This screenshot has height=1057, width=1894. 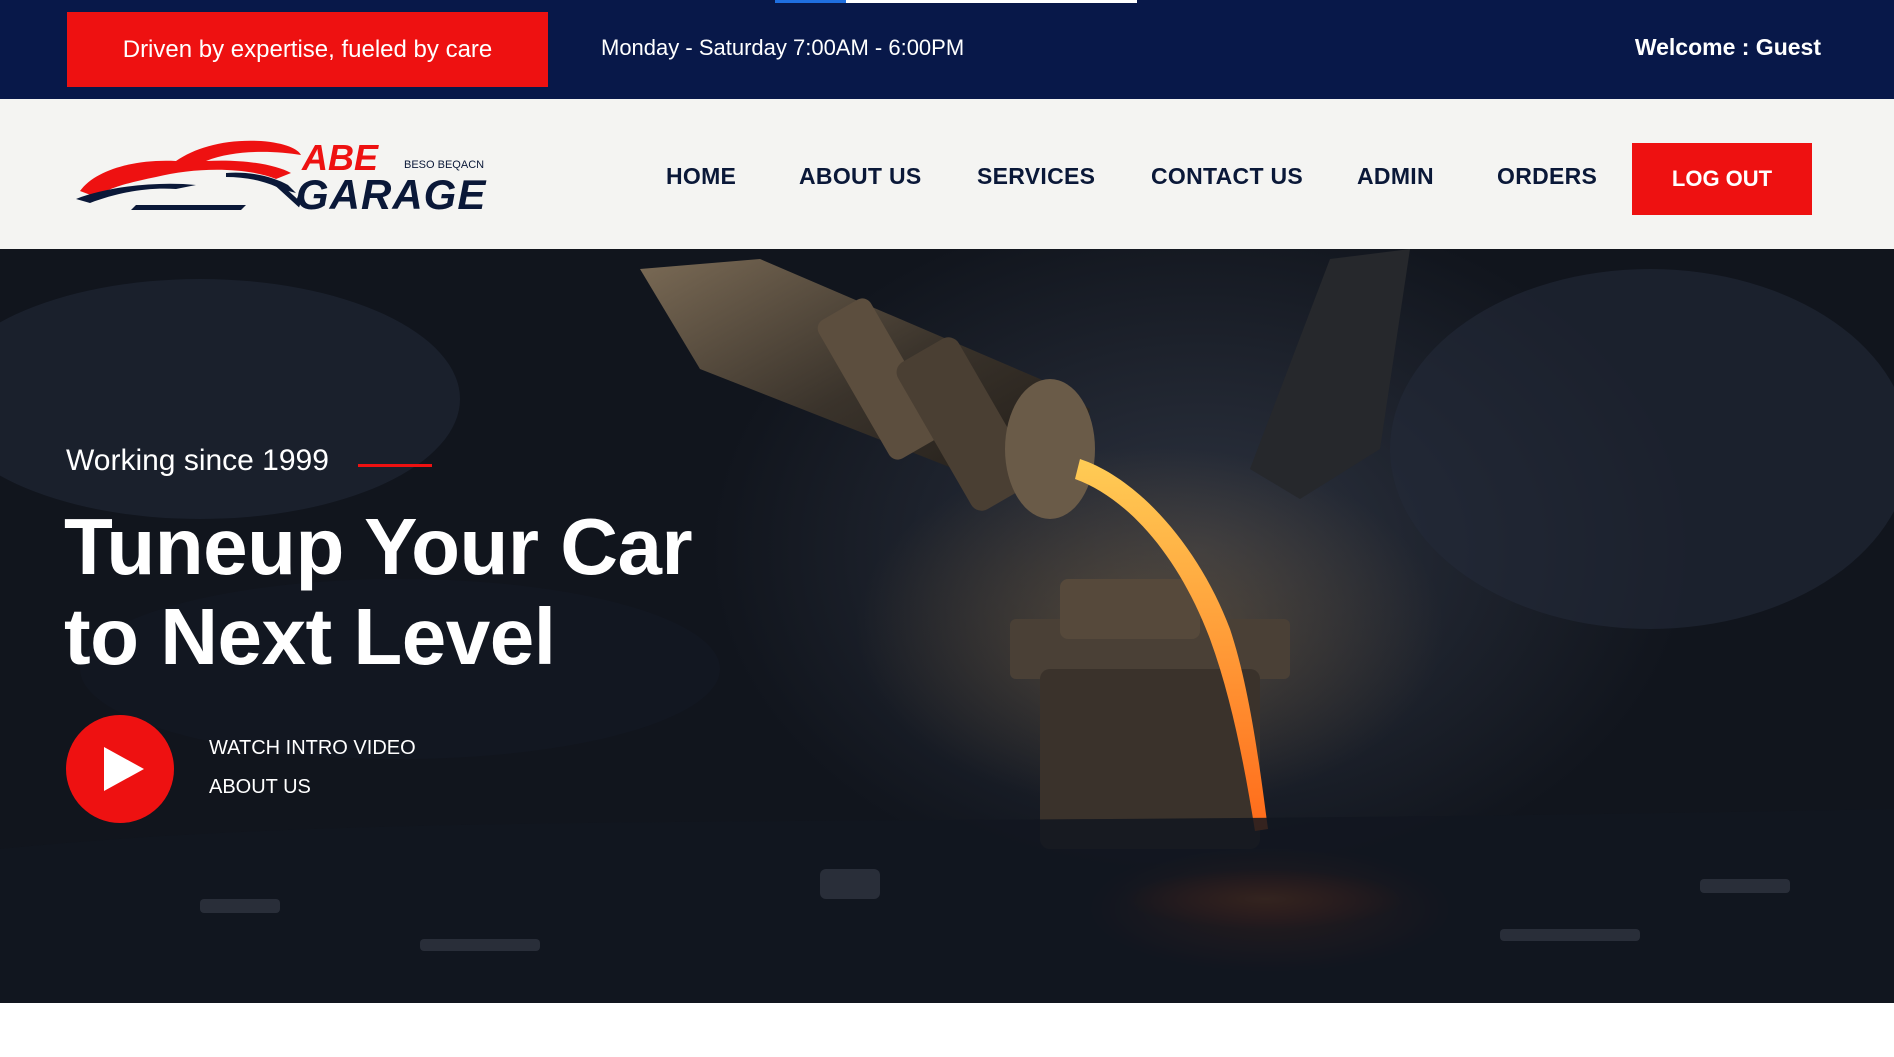 What do you see at coordinates (860, 176) in the screenshot?
I see `nav-about-us: ABOUT US` at bounding box center [860, 176].